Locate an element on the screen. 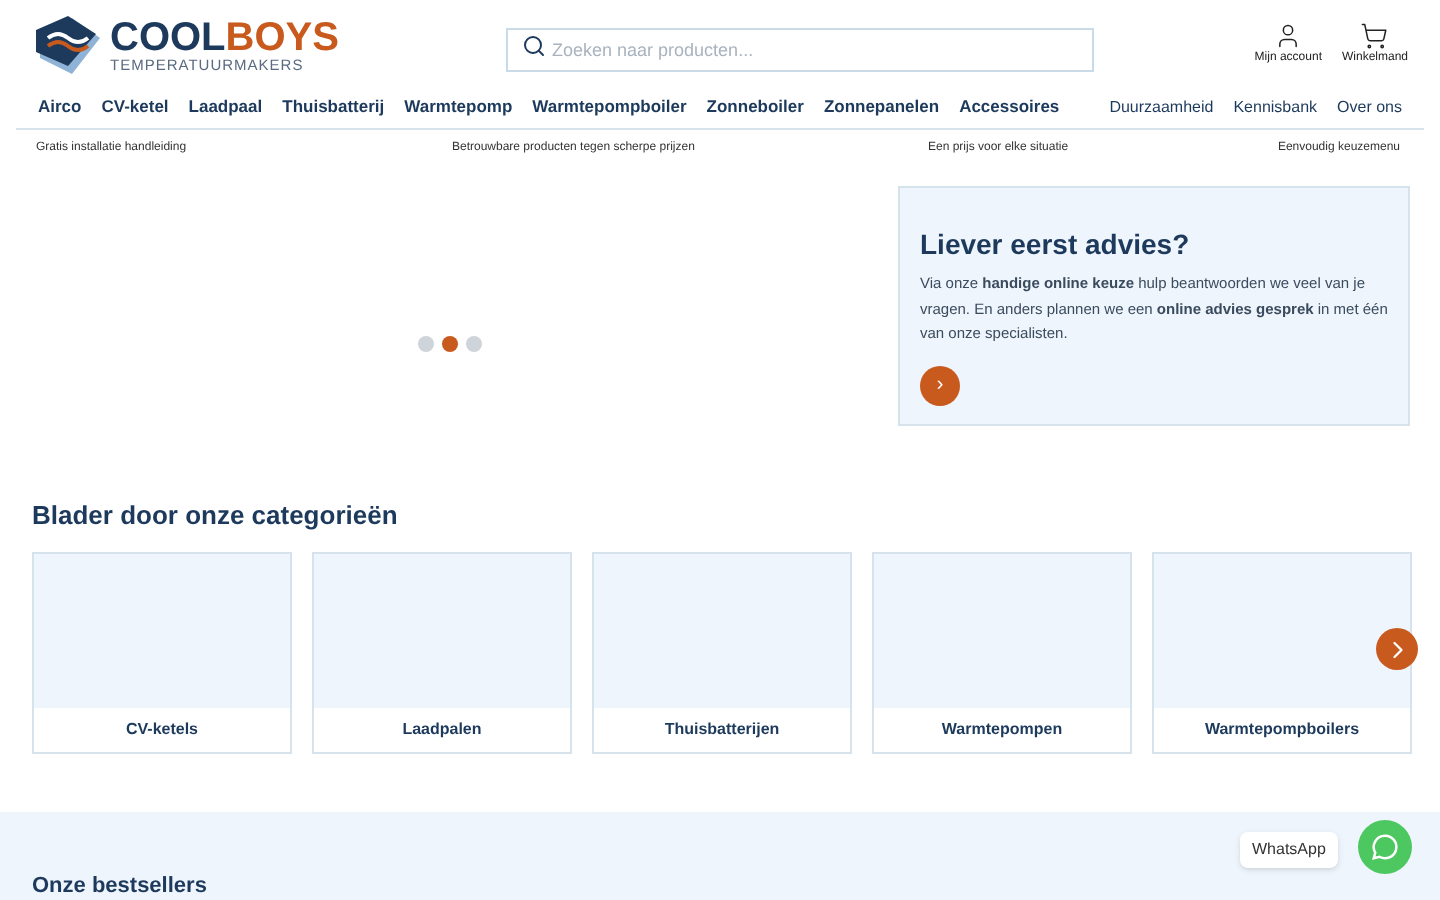  category-card: Warmtepompboilers is located at coordinates (1282, 652).